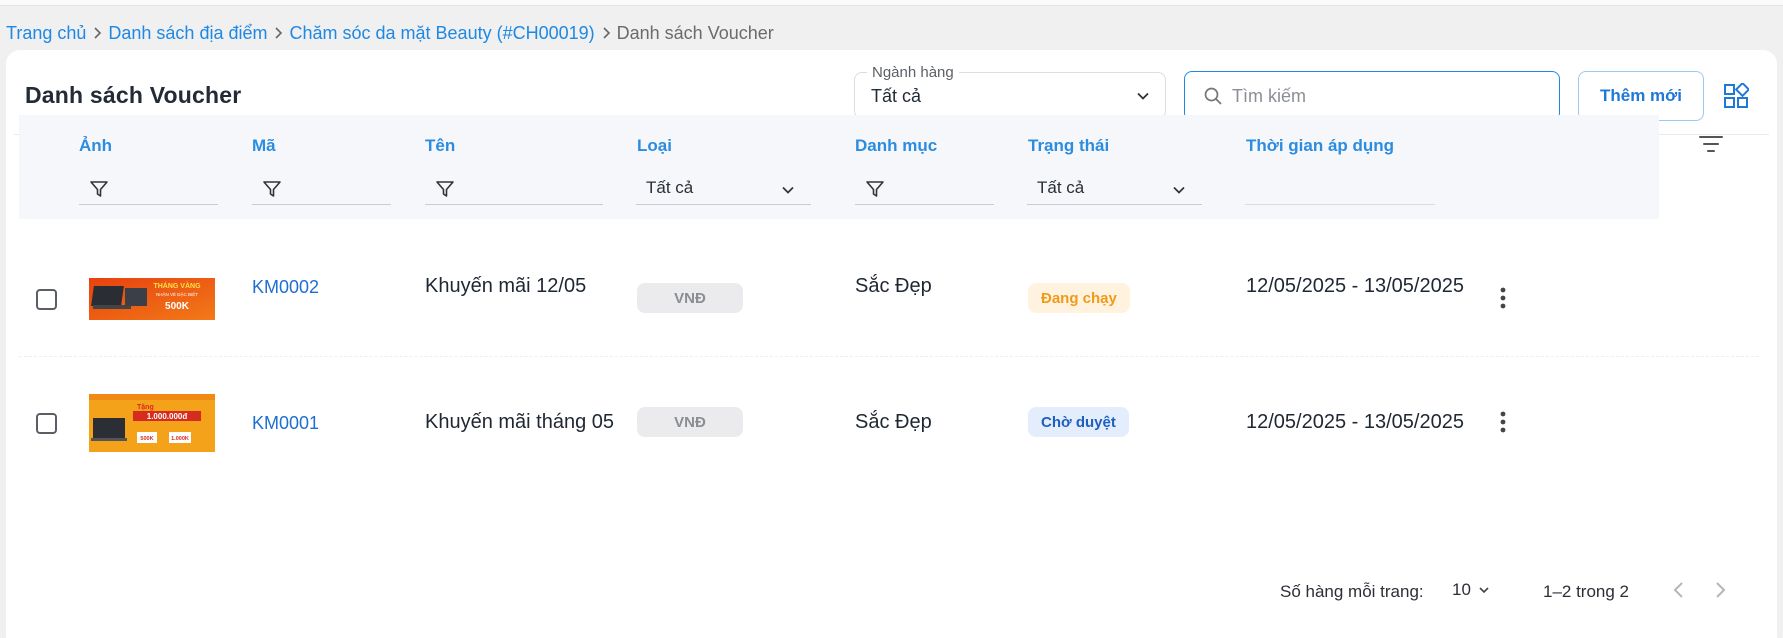 This screenshot has height=638, width=1783. What do you see at coordinates (1392, 96) in the screenshot?
I see `search-input` at bounding box center [1392, 96].